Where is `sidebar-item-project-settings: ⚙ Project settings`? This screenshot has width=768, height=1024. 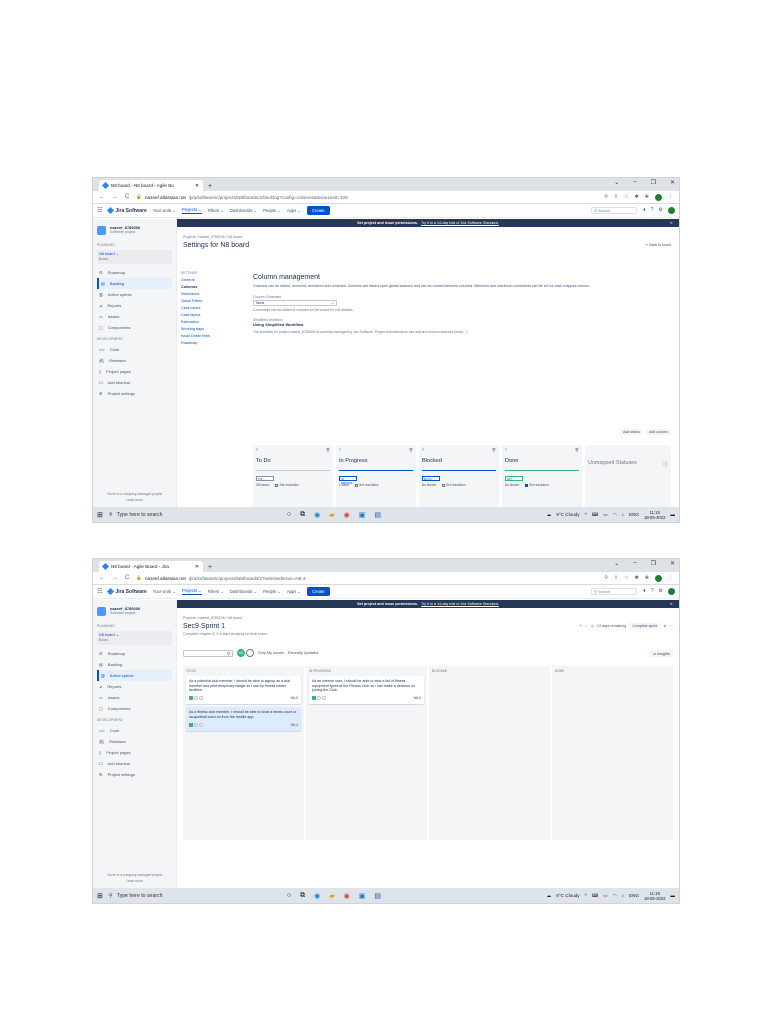
sidebar-item-project-settings: ⚙ Project settings is located at coordinates (134, 393).